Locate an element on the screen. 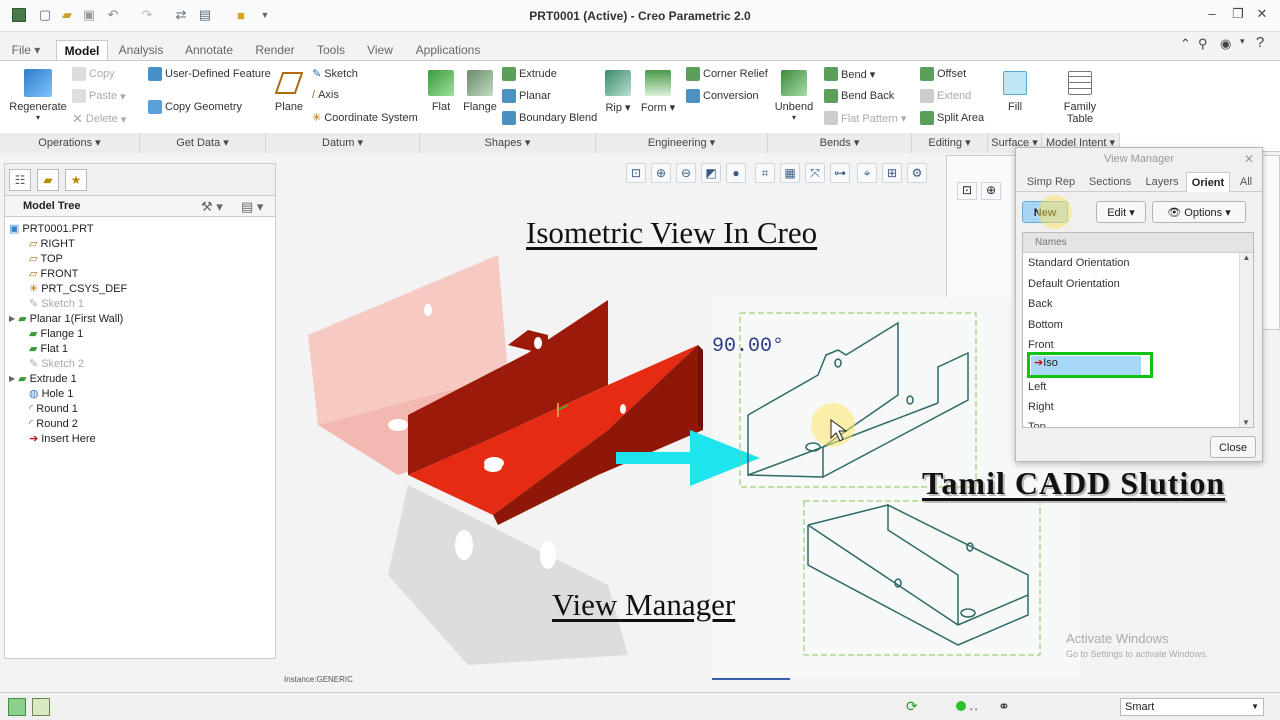 Image resolution: width=1280 pixels, height=720 pixels. bend-back-button: Bend Back is located at coordinates (859, 96).